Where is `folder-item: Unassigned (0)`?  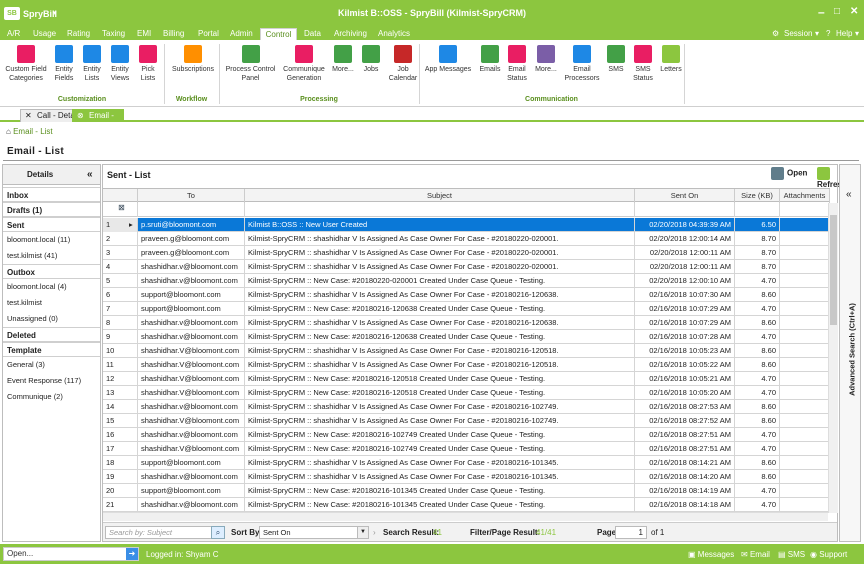 folder-item: Unassigned (0) is located at coordinates (51, 319).